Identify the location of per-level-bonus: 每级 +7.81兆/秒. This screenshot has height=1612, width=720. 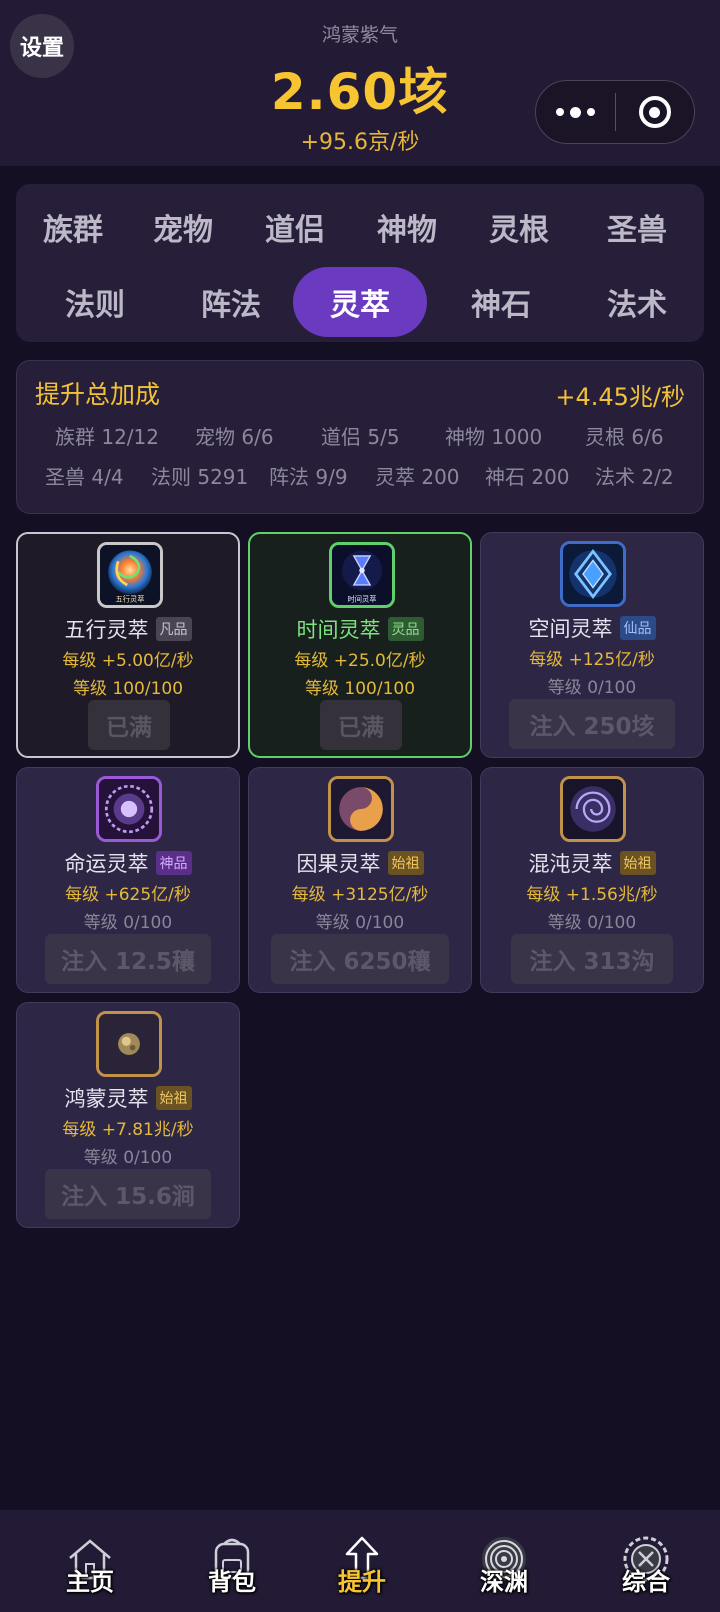
(128, 1130).